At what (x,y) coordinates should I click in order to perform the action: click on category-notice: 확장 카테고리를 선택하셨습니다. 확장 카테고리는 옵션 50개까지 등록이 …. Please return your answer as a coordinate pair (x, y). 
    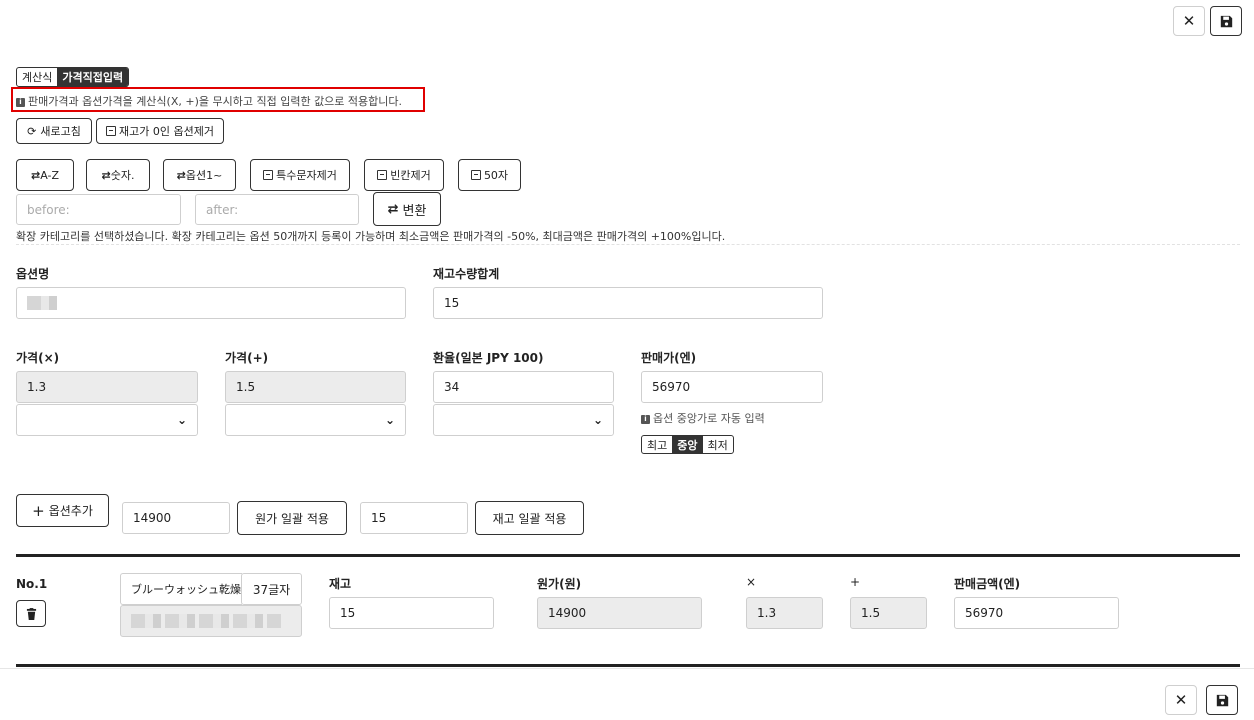
    Looking at the image, I should click on (371, 236).